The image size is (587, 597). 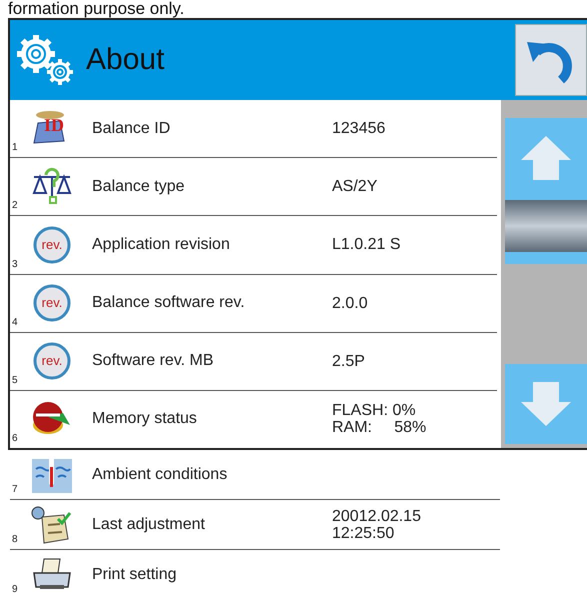 I want to click on row-value: AS/2Y, so click(x=355, y=187).